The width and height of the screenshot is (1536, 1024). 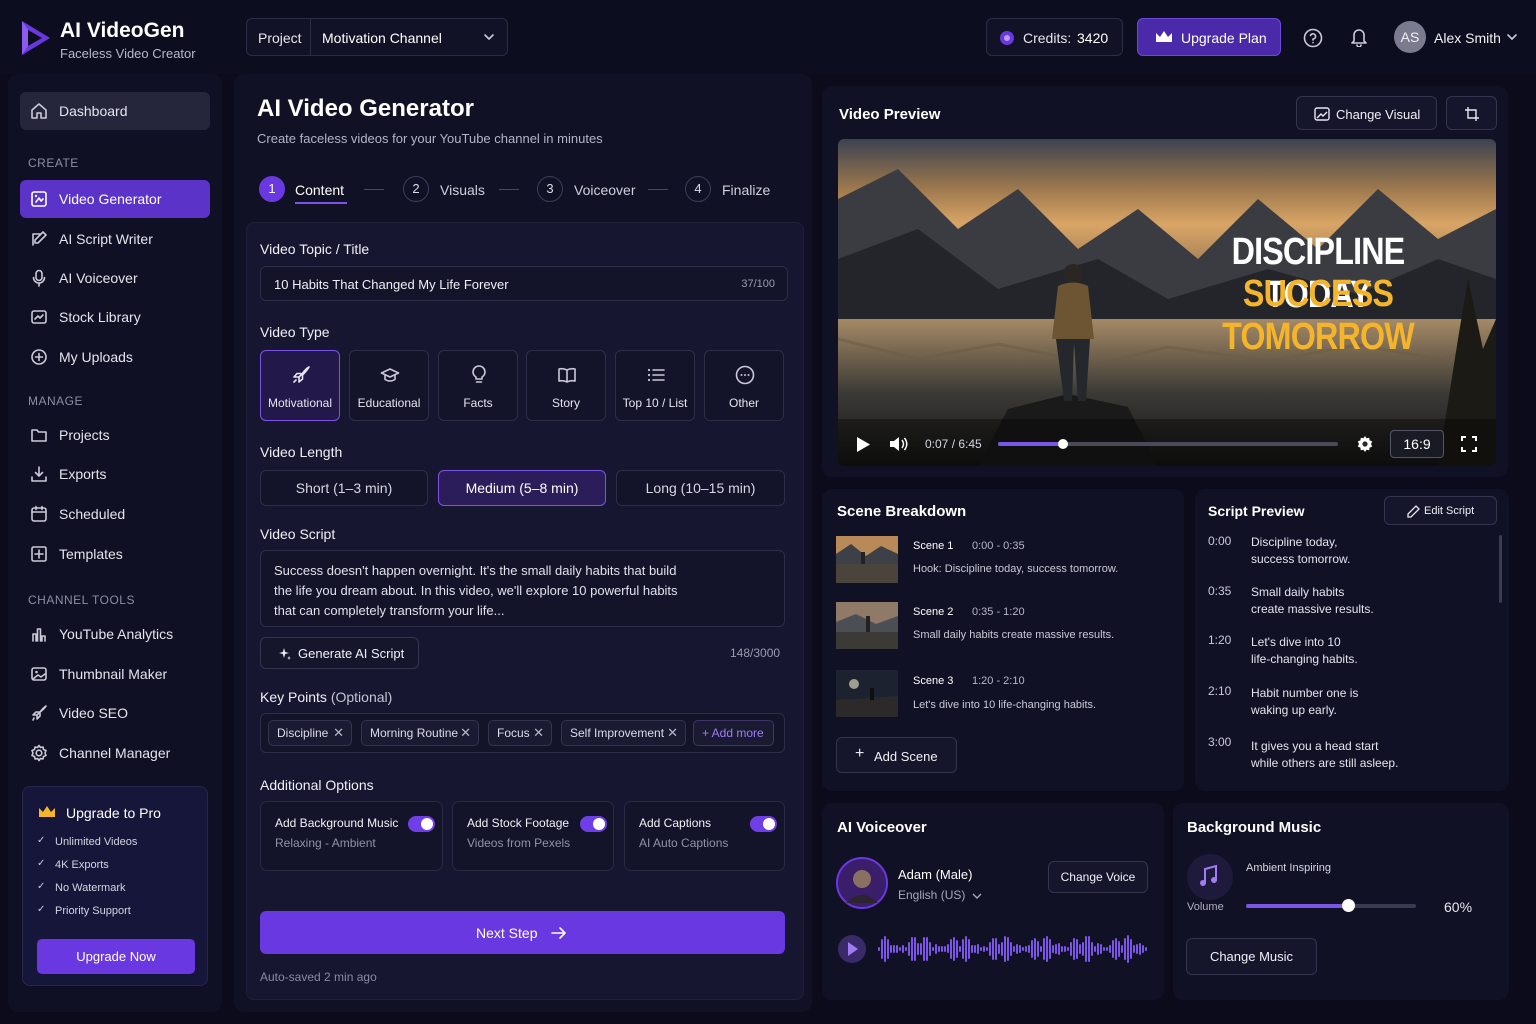 I want to click on project-value: Motivation Channel, so click(x=382, y=38).